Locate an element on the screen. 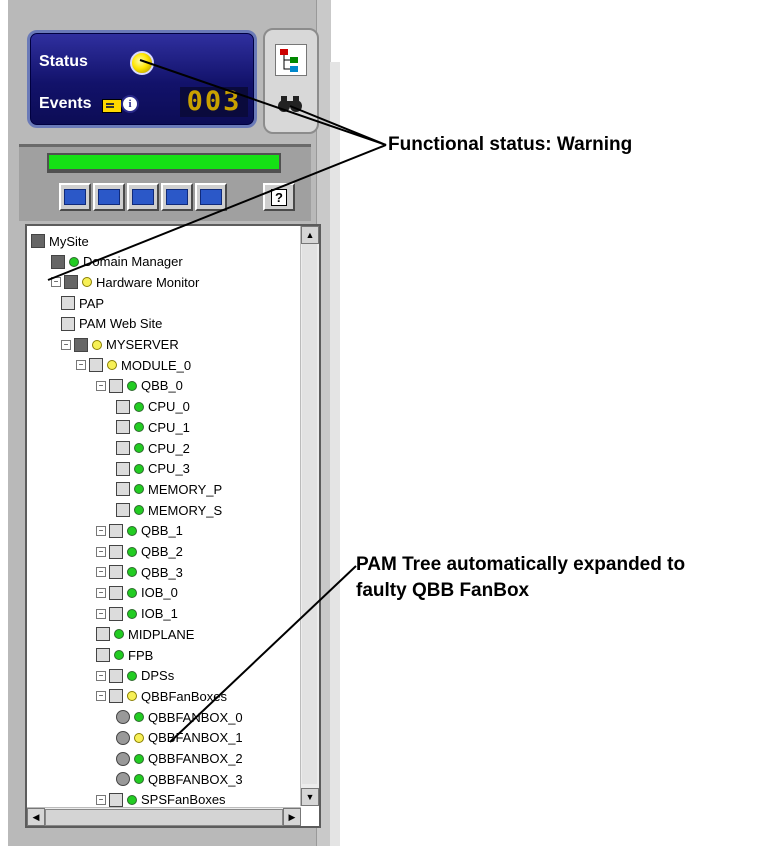 This screenshot has width=775, height=846. pam-tree-annotation-line1: PAM Tree automatically expanded to is located at coordinates (521, 564).